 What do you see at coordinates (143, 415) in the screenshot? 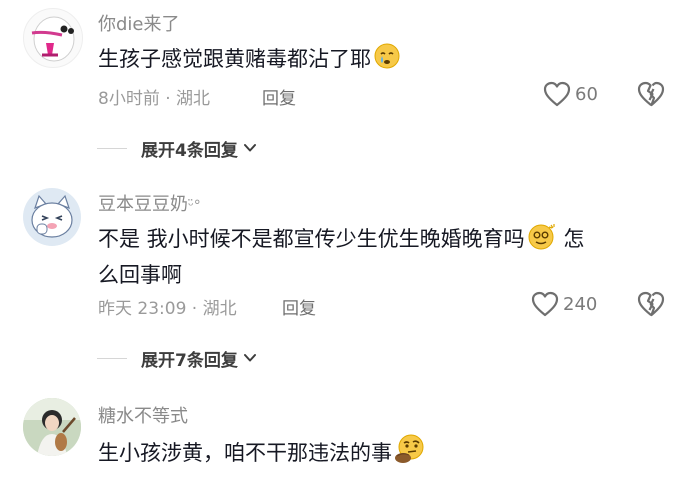
I see `username: 糖水不等式` at bounding box center [143, 415].